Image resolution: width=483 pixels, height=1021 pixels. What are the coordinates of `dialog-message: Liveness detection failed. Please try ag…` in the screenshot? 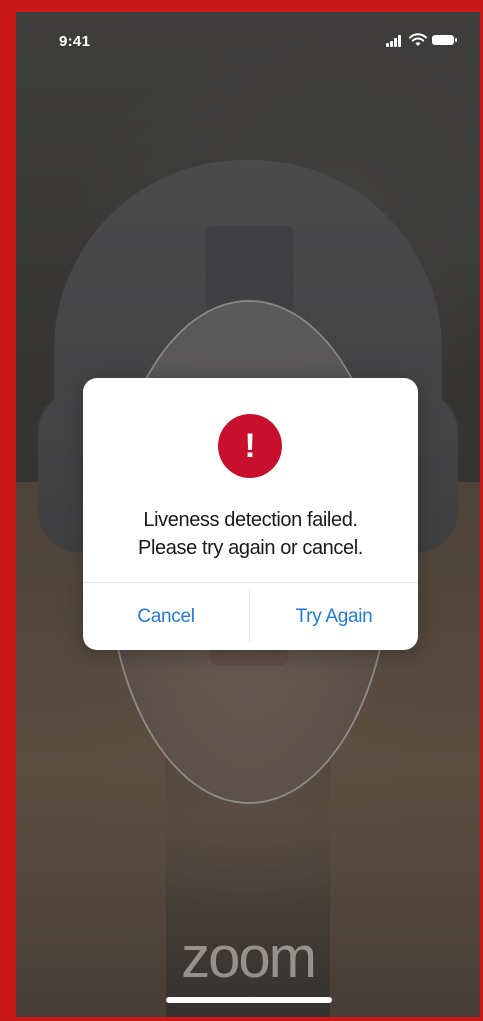 It's located at (250, 534).